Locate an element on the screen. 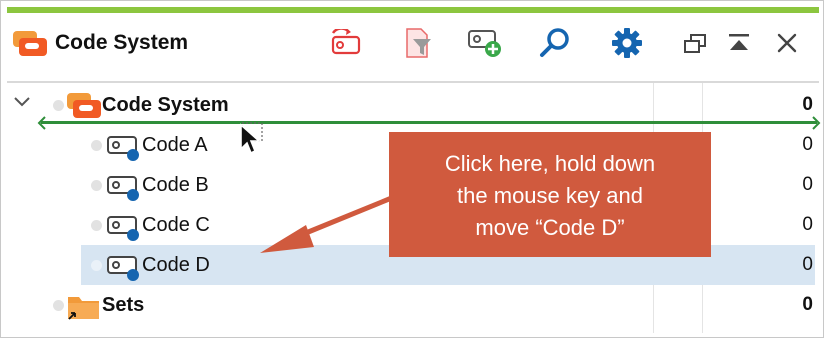  filter-document-icon is located at coordinates (419, 45).